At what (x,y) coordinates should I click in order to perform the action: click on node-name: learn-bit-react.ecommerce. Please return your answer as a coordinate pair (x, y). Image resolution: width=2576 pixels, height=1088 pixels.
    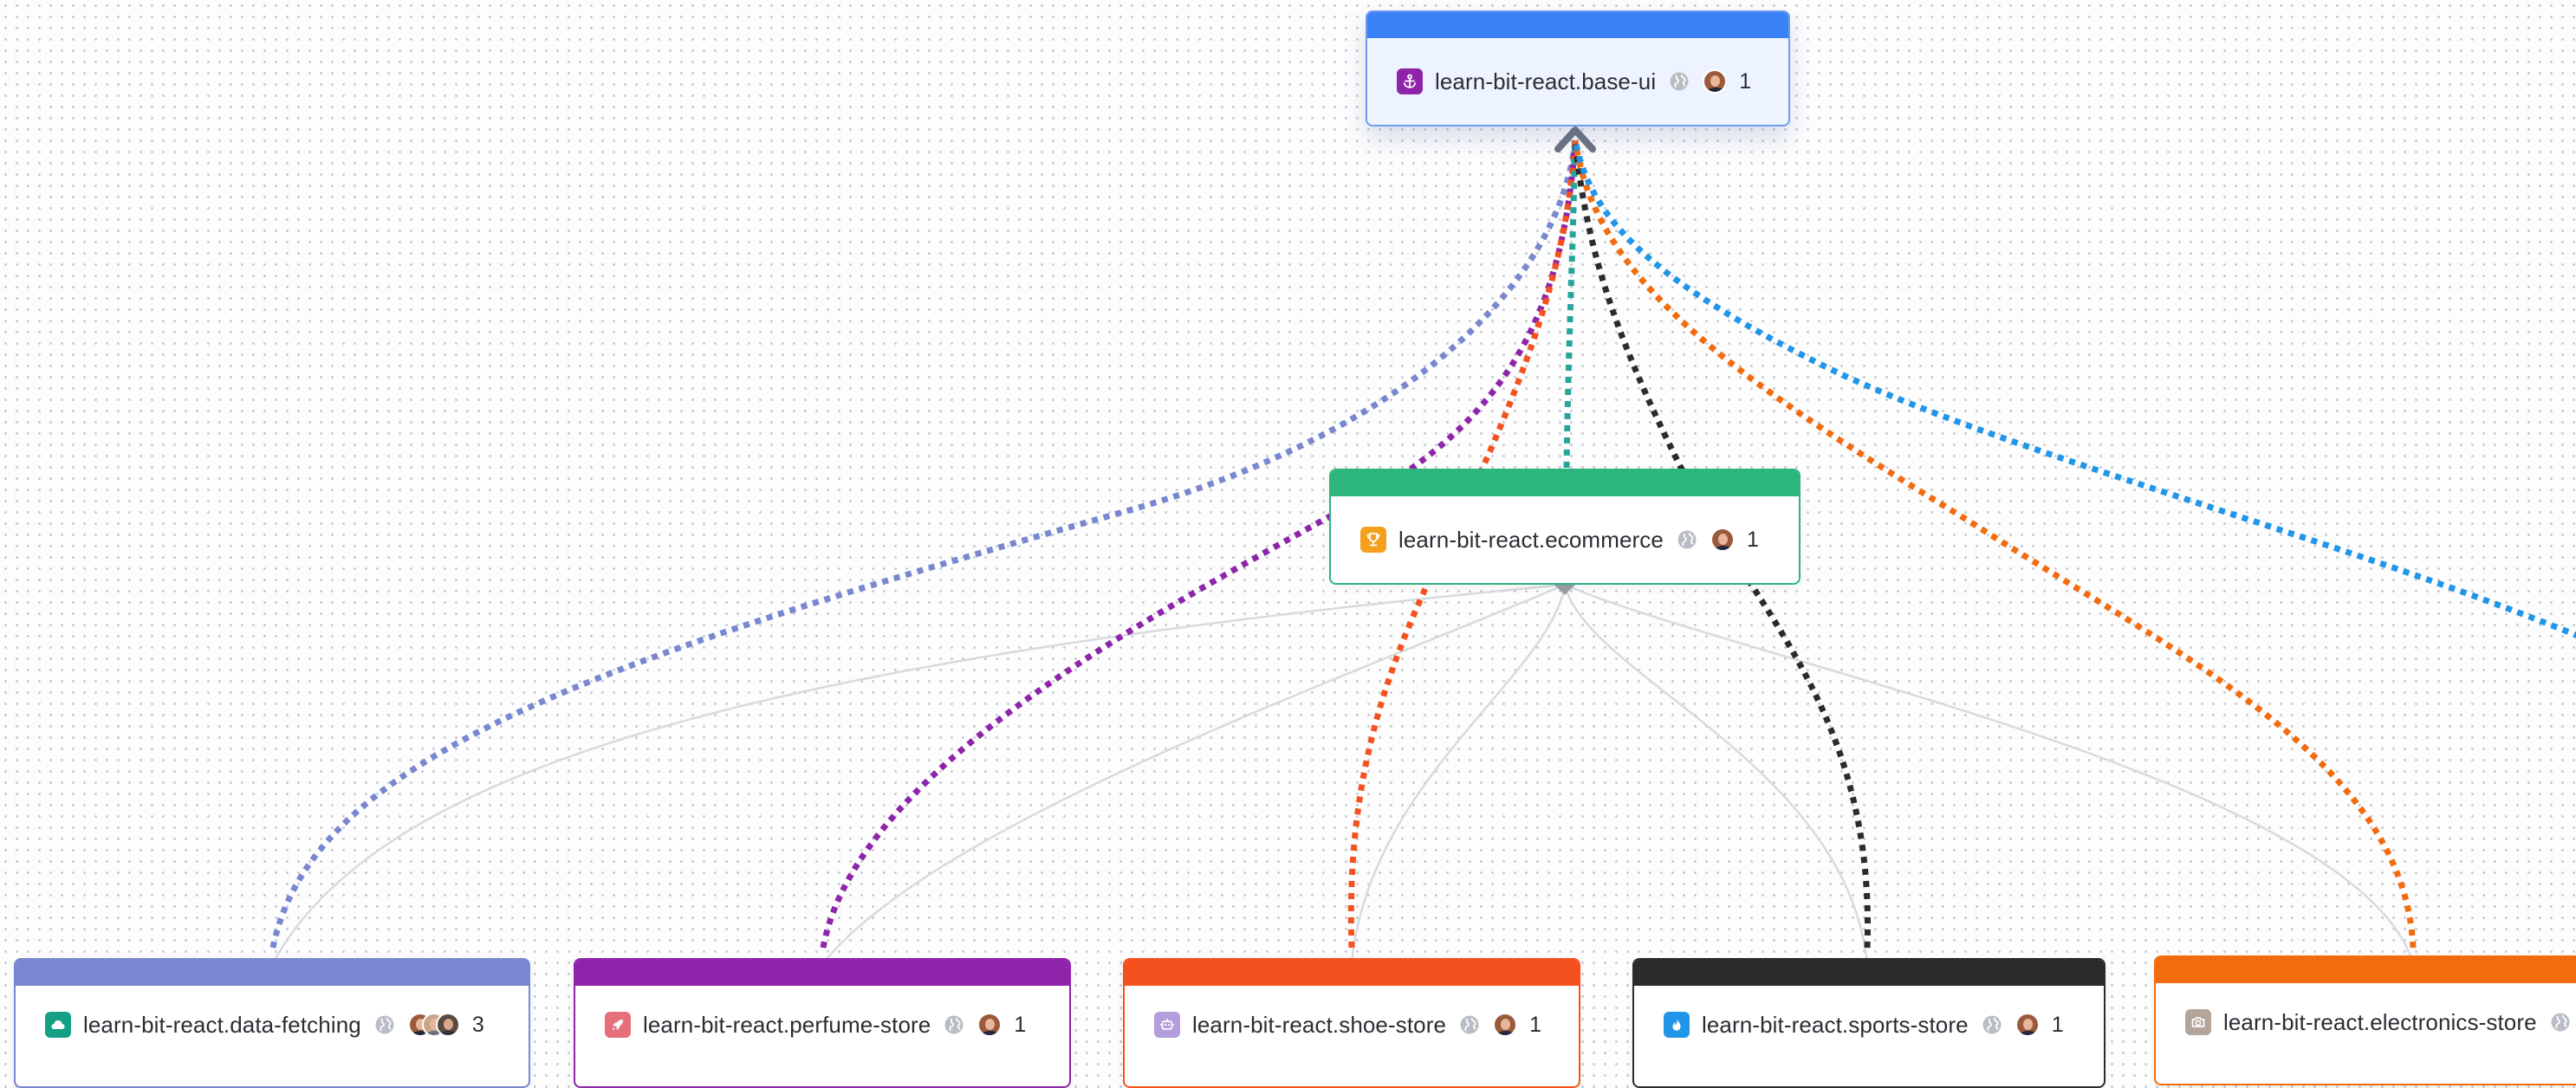
    Looking at the image, I should click on (1531, 539).